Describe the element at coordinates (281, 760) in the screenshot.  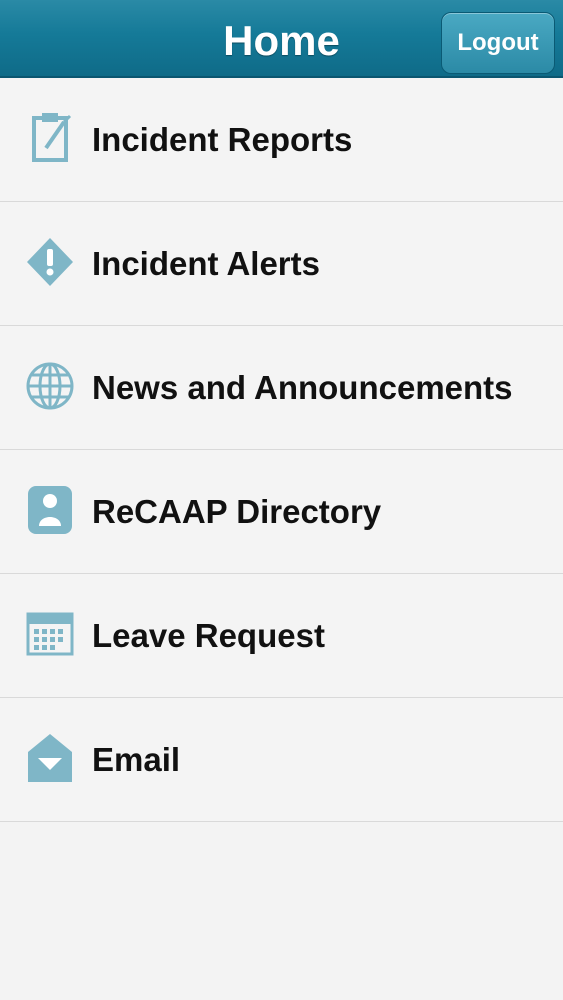
I see `menu-item-email: Email` at that location.